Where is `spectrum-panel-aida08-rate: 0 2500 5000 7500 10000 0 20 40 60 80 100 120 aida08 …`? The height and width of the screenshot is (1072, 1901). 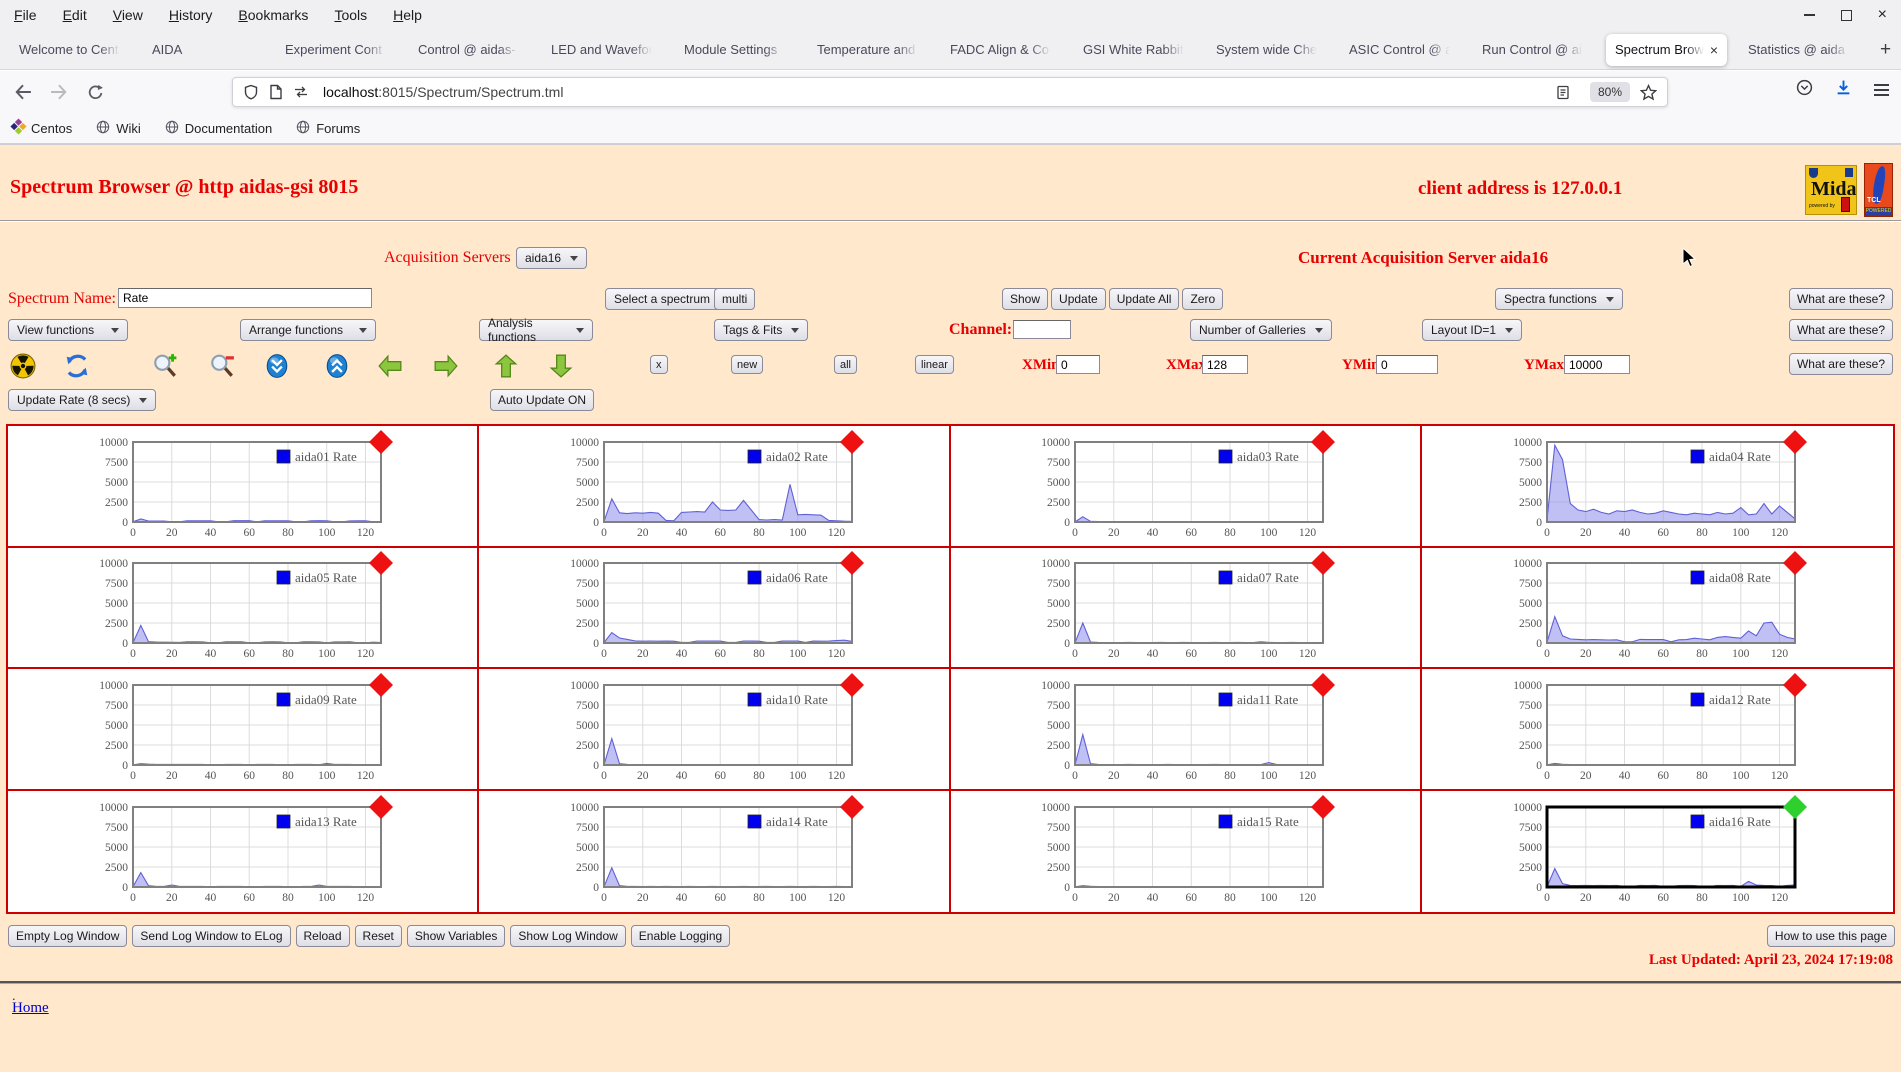
spectrum-panel-aida08-rate: 0 2500 5000 7500 10000 0 20 40 60 80 100 120 aida08 … is located at coordinates (1657, 608).